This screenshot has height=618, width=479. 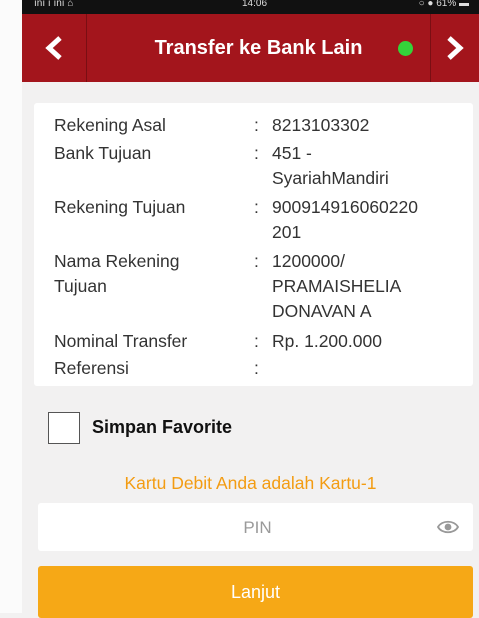 I want to click on detail-label: Nominal Transfer, so click(x=121, y=341).